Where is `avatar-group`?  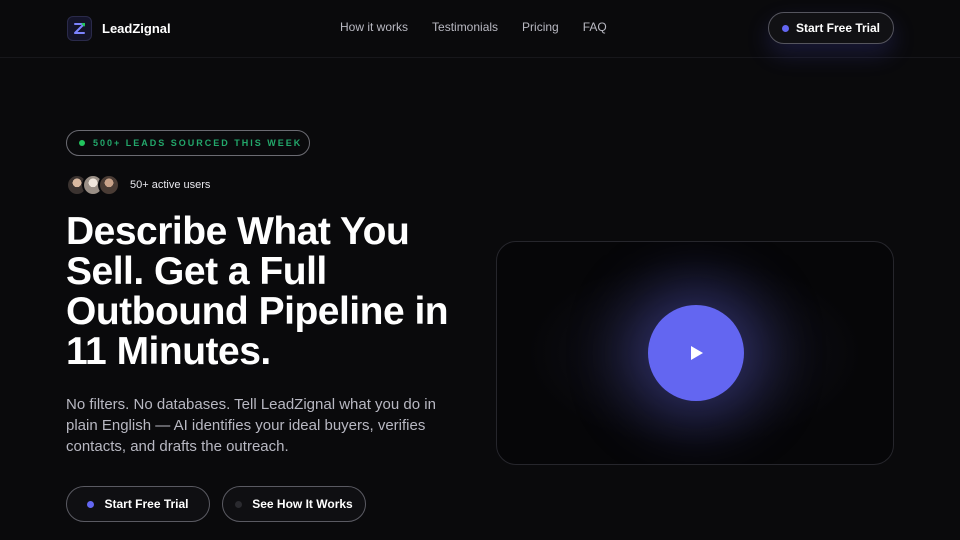
avatar-group is located at coordinates (93, 185).